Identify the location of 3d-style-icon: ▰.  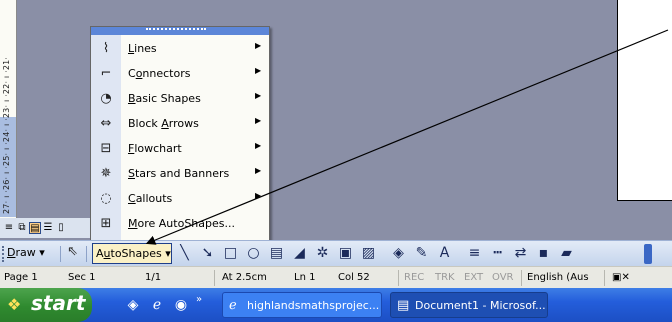
(566, 253).